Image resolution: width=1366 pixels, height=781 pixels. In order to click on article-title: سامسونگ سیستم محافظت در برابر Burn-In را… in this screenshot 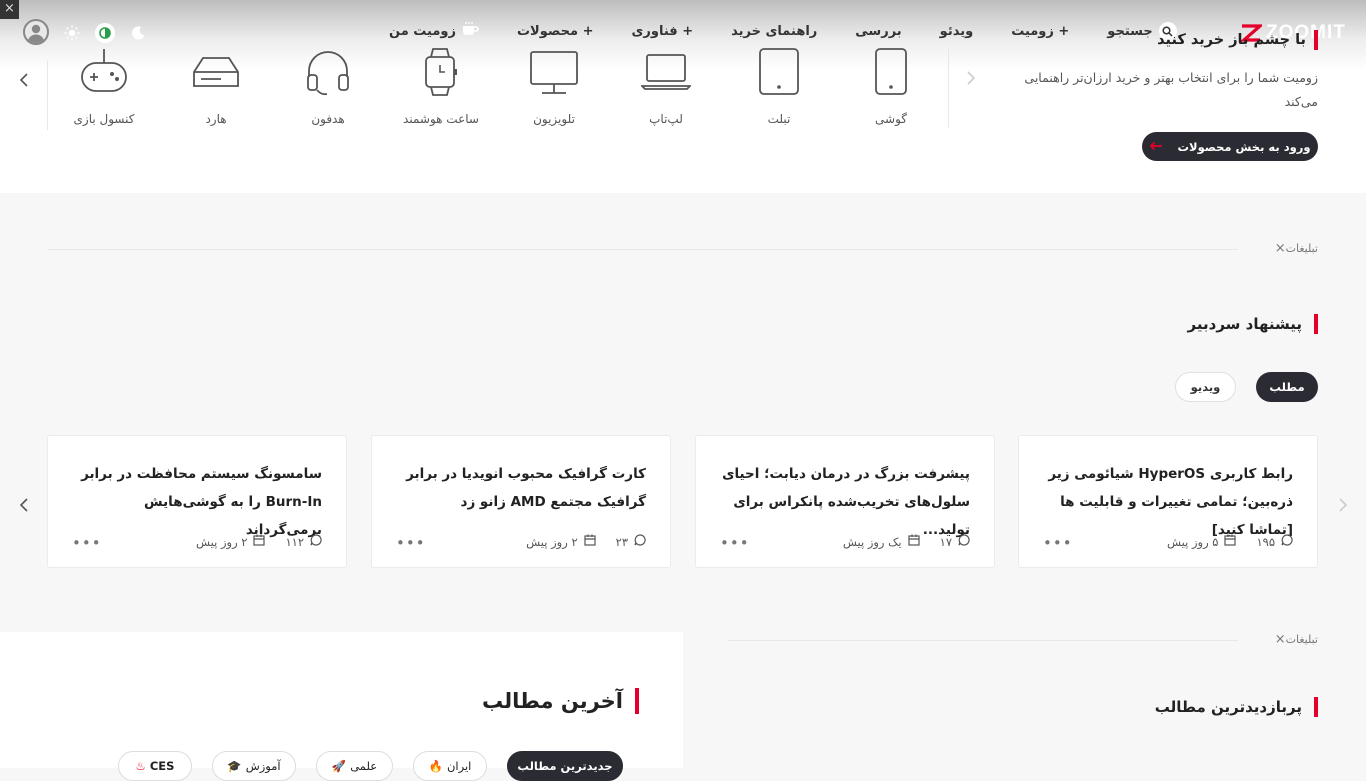, I will do `click(197, 502)`.